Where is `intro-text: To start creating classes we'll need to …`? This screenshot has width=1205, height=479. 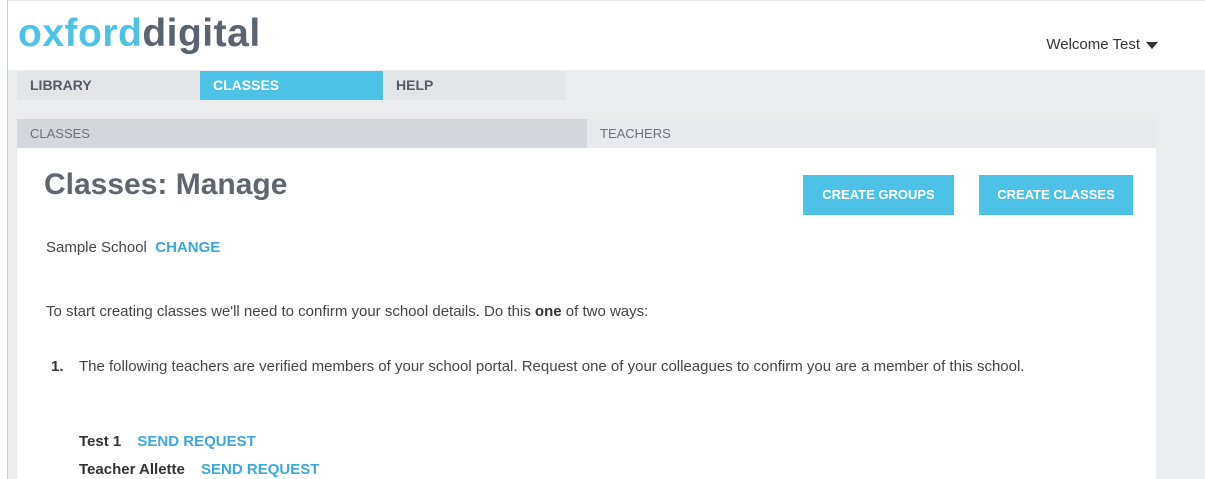
intro-text: To start creating classes we'll need to … is located at coordinates (347, 311).